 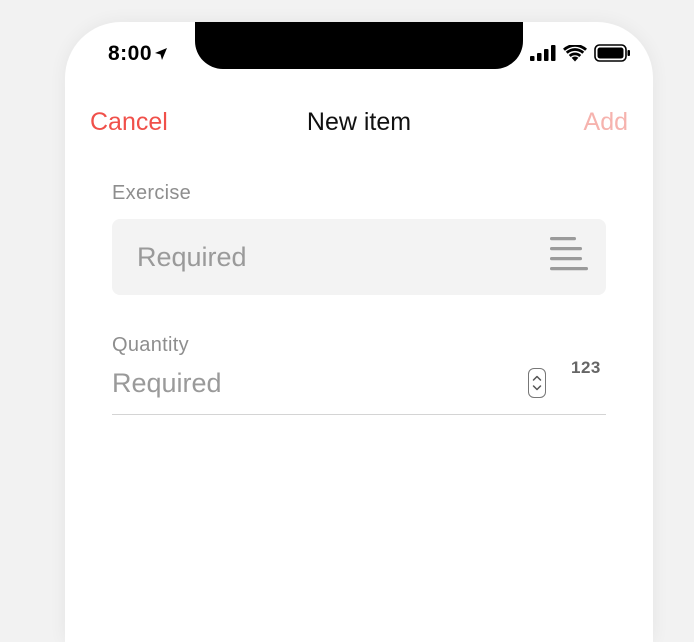 I want to click on stepper-icon, so click(x=537, y=383).